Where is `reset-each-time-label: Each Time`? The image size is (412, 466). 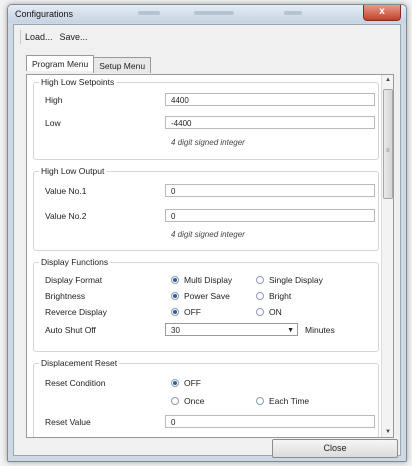
reset-each-time-label: Each Time is located at coordinates (289, 401).